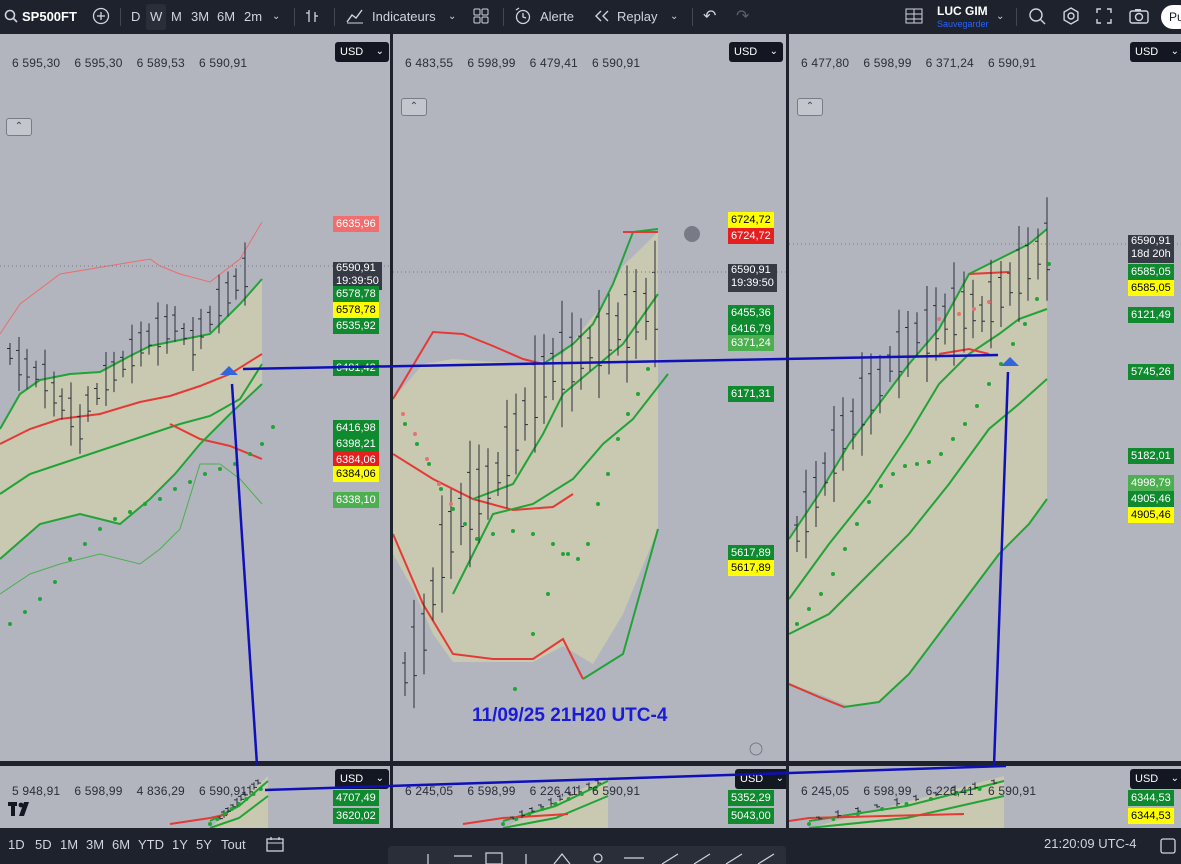  Describe the element at coordinates (1139, 17) in the screenshot. I see `camera-snapshot-icon` at that location.